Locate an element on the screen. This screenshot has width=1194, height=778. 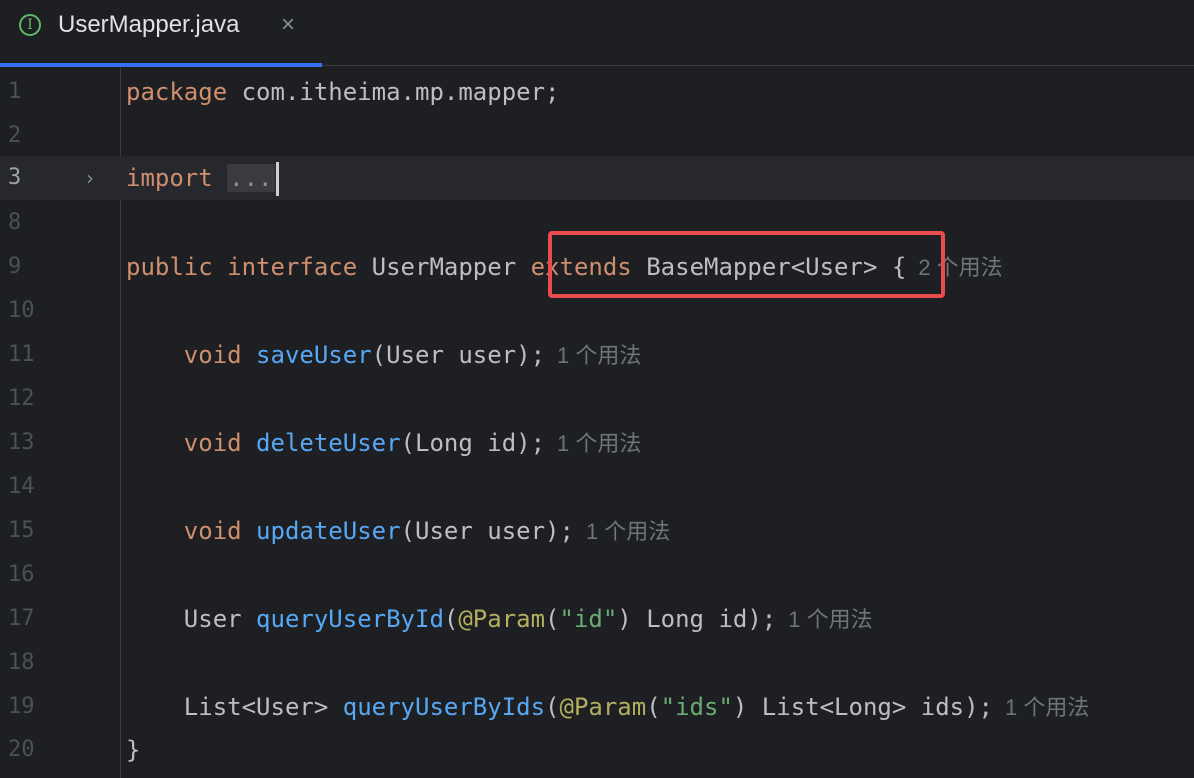
tab-usermapper-java: I UserMapper.java × is located at coordinates (161, 33).